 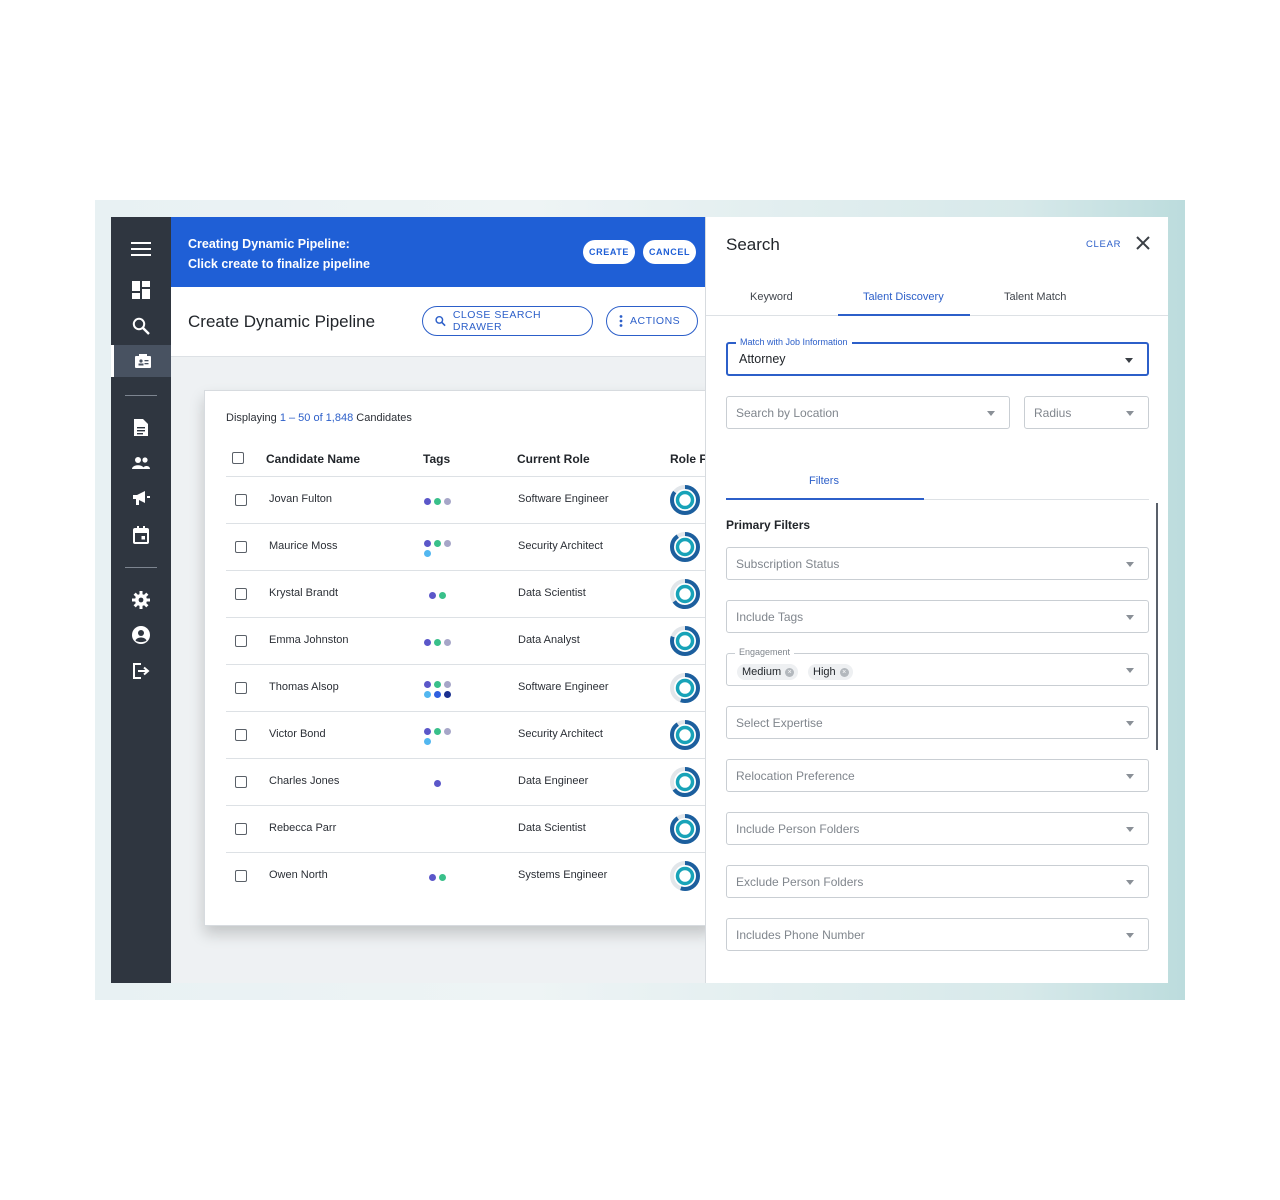 I want to click on filters-scrollbar, so click(x=1157, y=626).